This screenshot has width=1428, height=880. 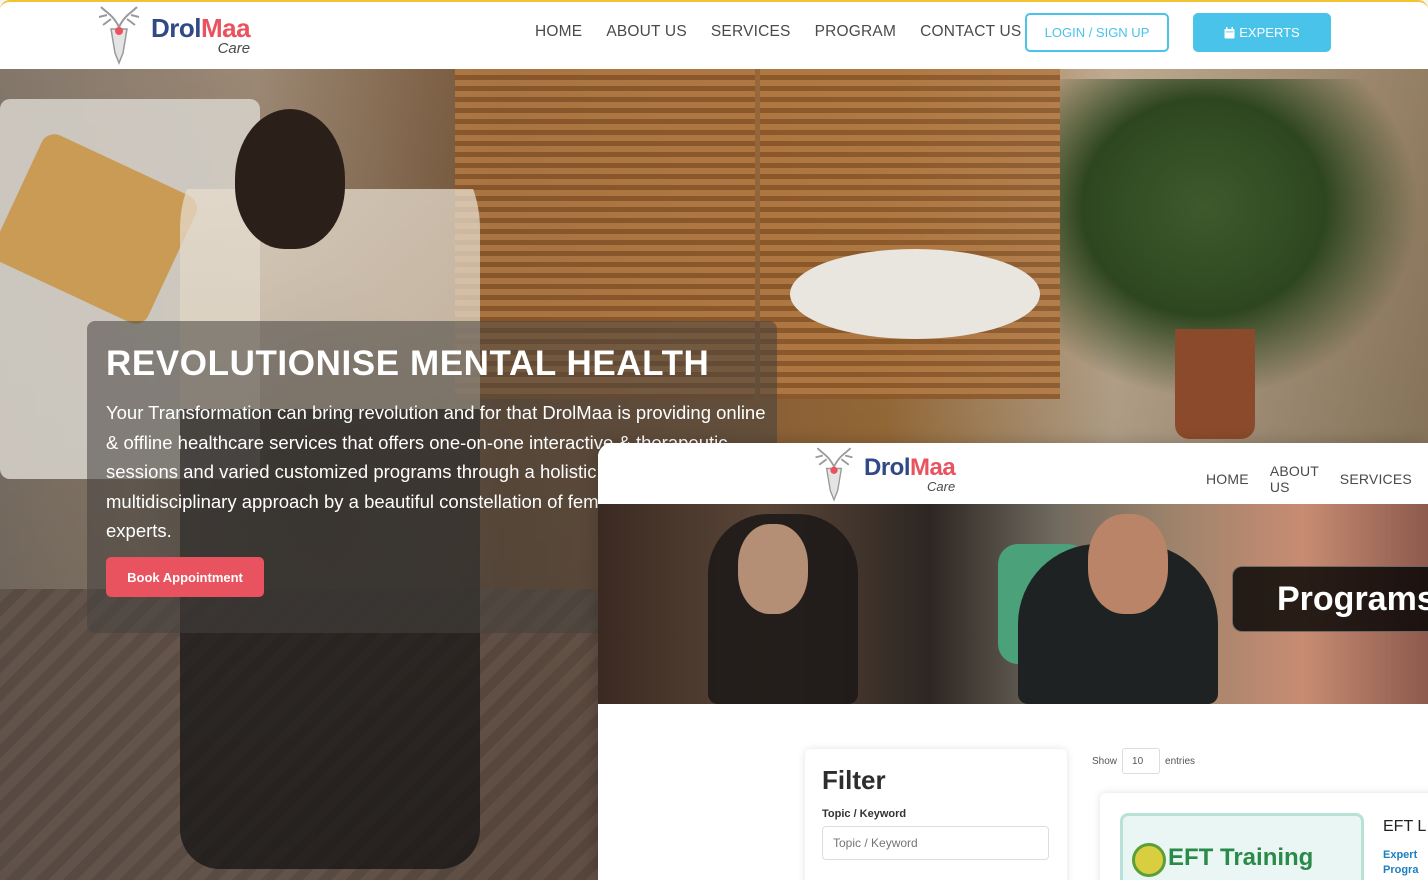 I want to click on experts-button: EXPERTS, so click(x=1262, y=32).